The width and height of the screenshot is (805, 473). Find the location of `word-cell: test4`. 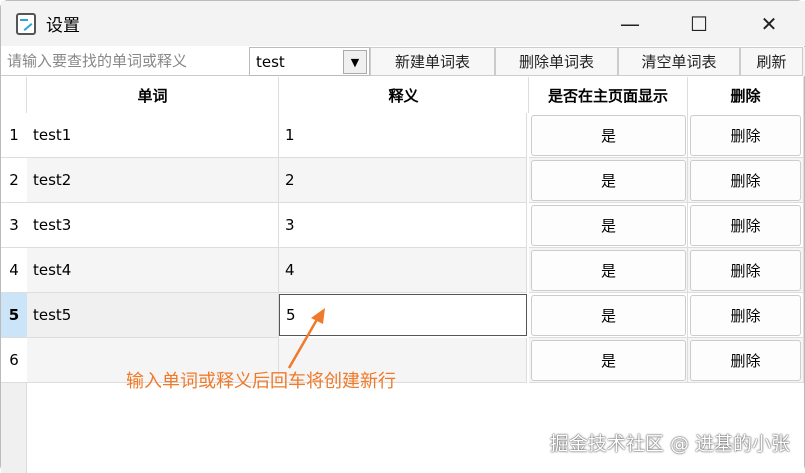

word-cell: test4 is located at coordinates (153, 270).